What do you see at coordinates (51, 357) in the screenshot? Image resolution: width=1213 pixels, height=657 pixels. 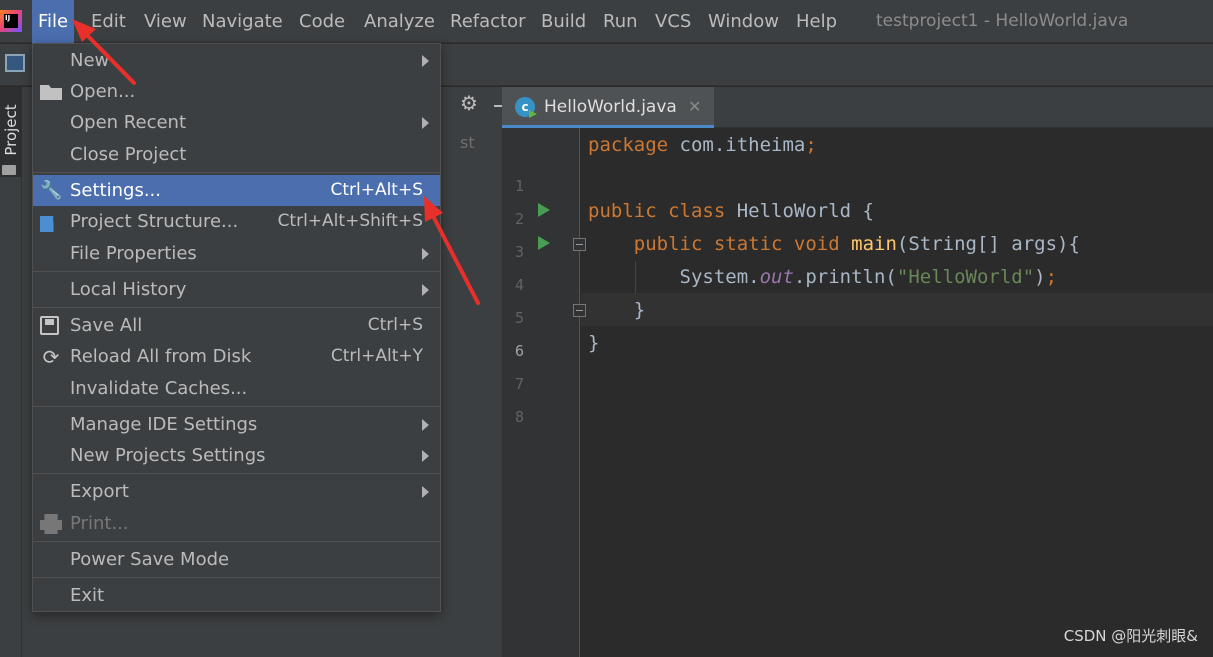 I see `reload-icon: ⟳` at bounding box center [51, 357].